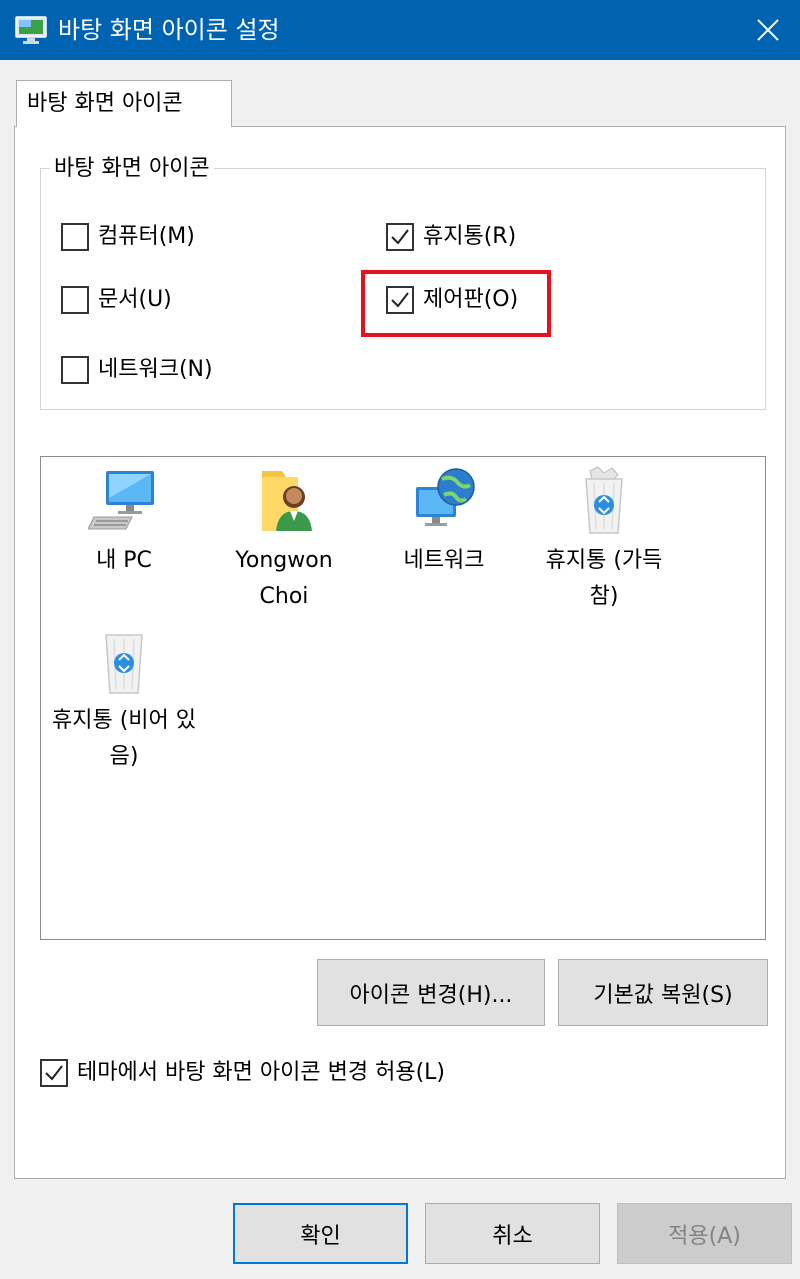 The image size is (800, 1279). I want to click on user-folder-icon, so click(287, 501).